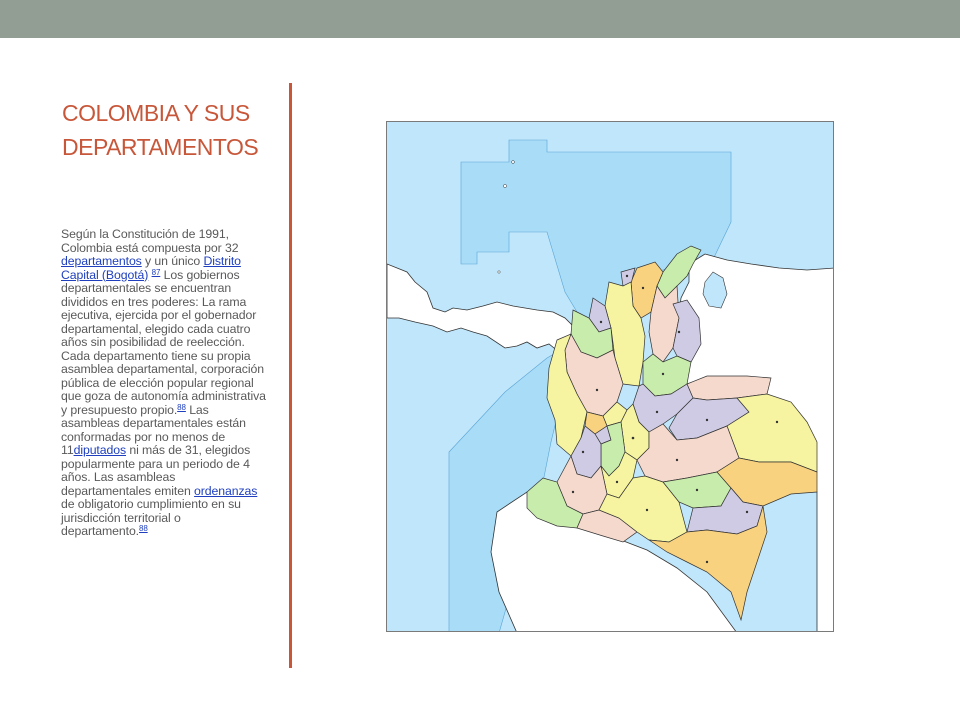 This screenshot has width=960, height=720. Describe the element at coordinates (156, 272) in the screenshot. I see `reference-87: 87` at that location.